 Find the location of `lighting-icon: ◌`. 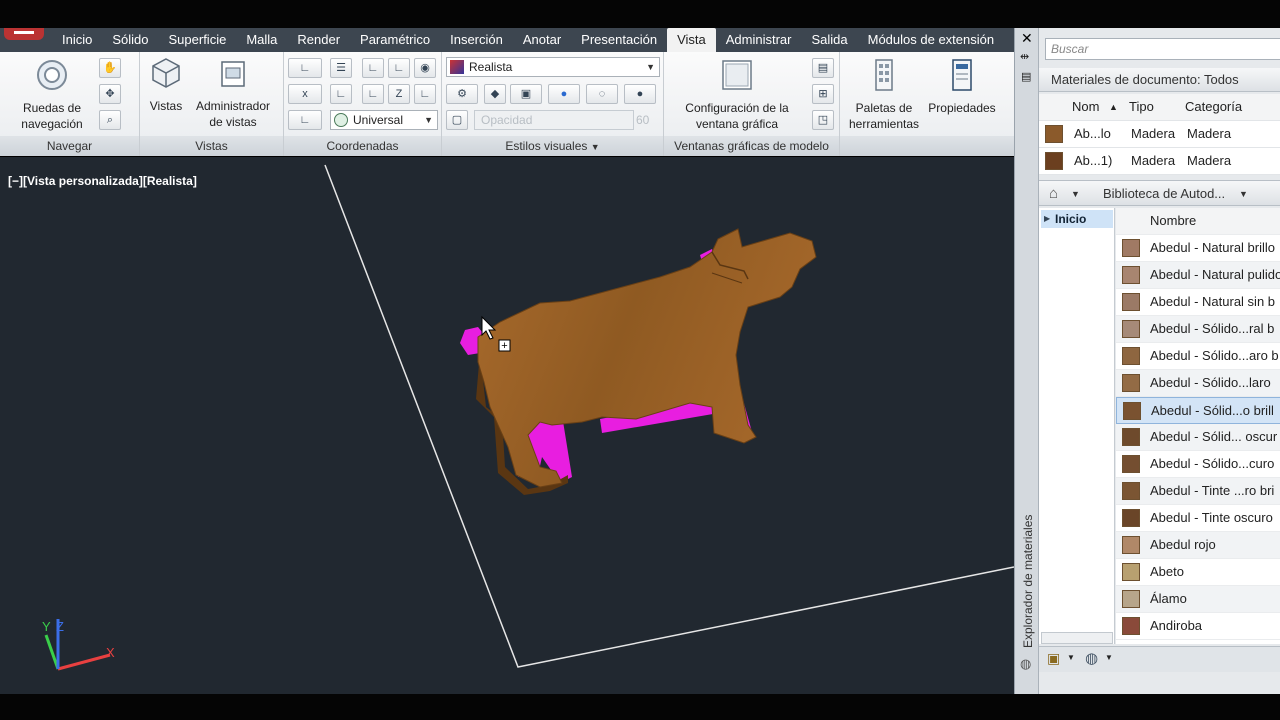

lighting-icon: ◌ is located at coordinates (602, 94).